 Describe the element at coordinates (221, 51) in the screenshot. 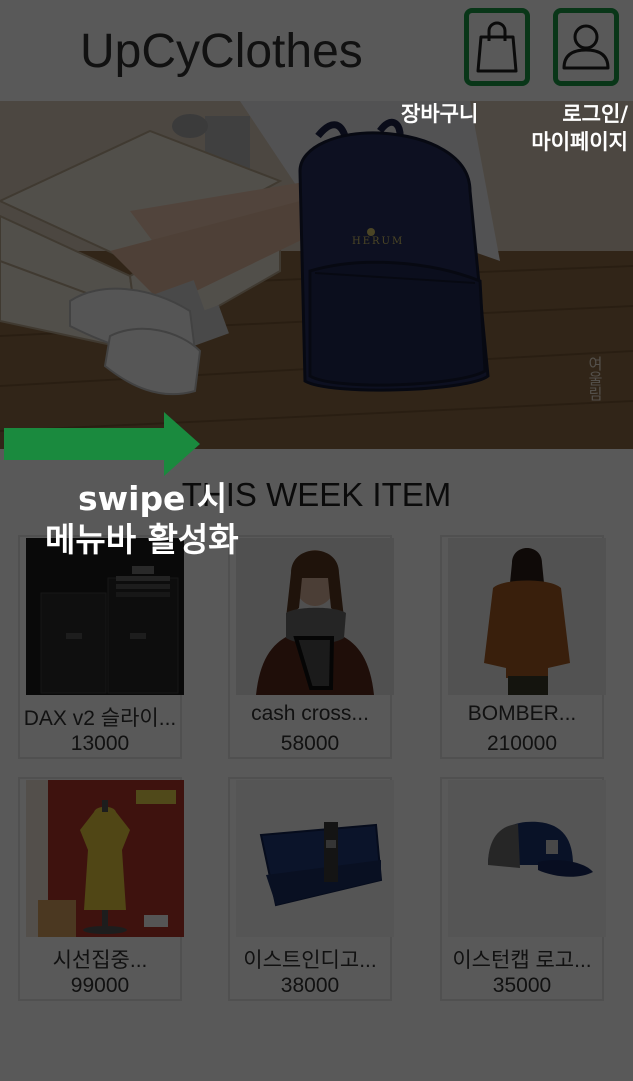

I see `app-title: UpCyClothes` at that location.